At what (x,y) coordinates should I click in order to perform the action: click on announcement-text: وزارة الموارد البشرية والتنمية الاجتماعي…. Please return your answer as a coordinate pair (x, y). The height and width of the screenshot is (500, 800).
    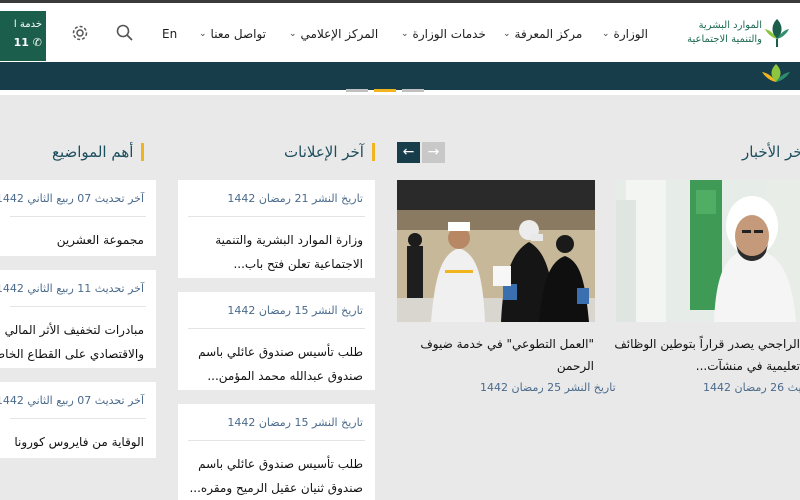
    Looking at the image, I should click on (289, 252).